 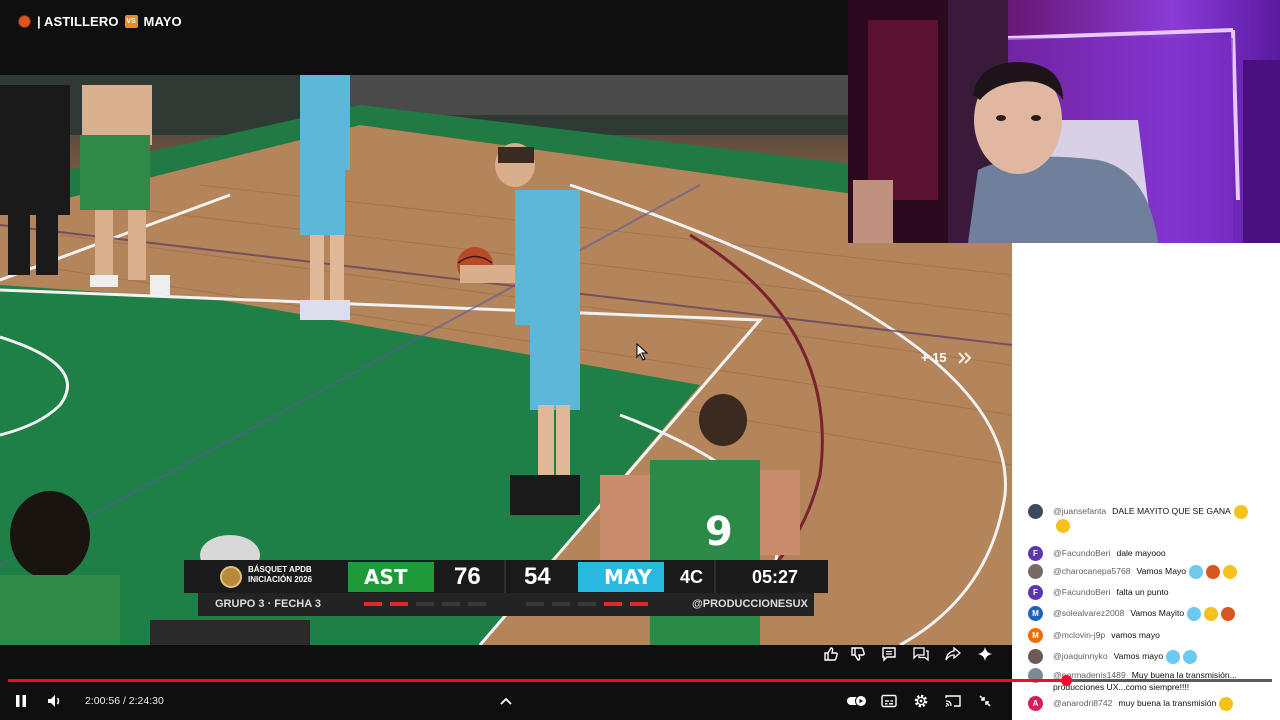 I want to click on game-period: 4C, so click(x=692, y=577).